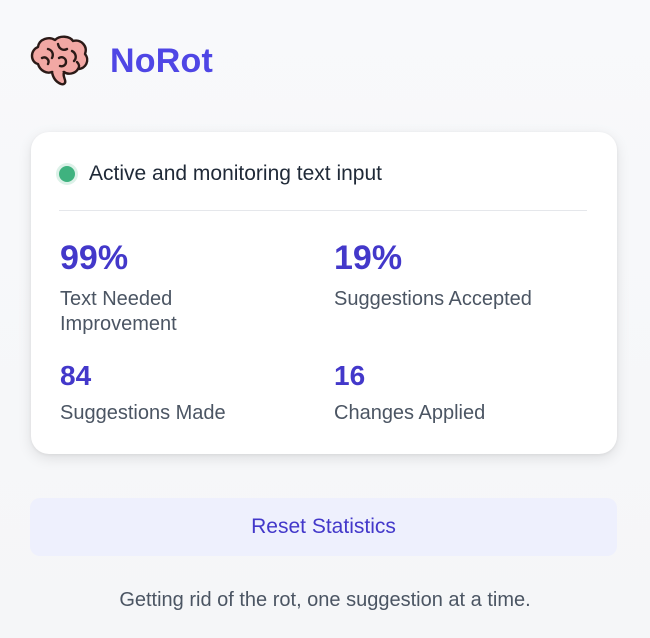 Image resolution: width=650 pixels, height=638 pixels. Describe the element at coordinates (433, 299) in the screenshot. I see `stat-label: Suggestions Accepted` at that location.